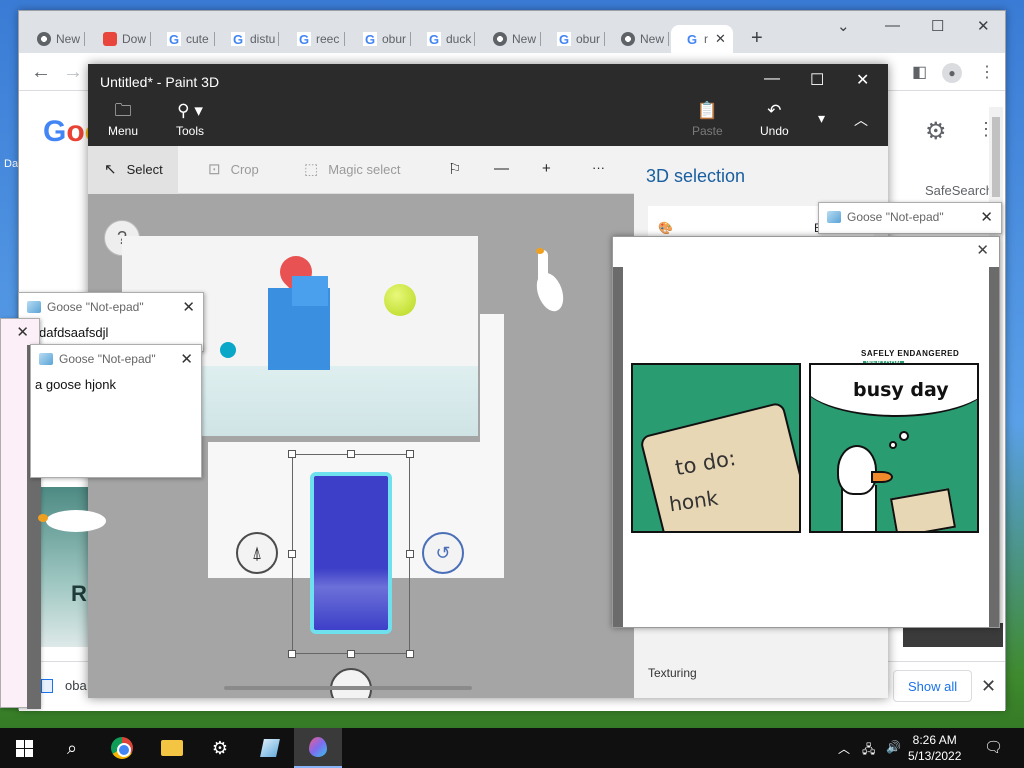  I want to click on crop-tool: ⊡ Crop, so click(233, 169).